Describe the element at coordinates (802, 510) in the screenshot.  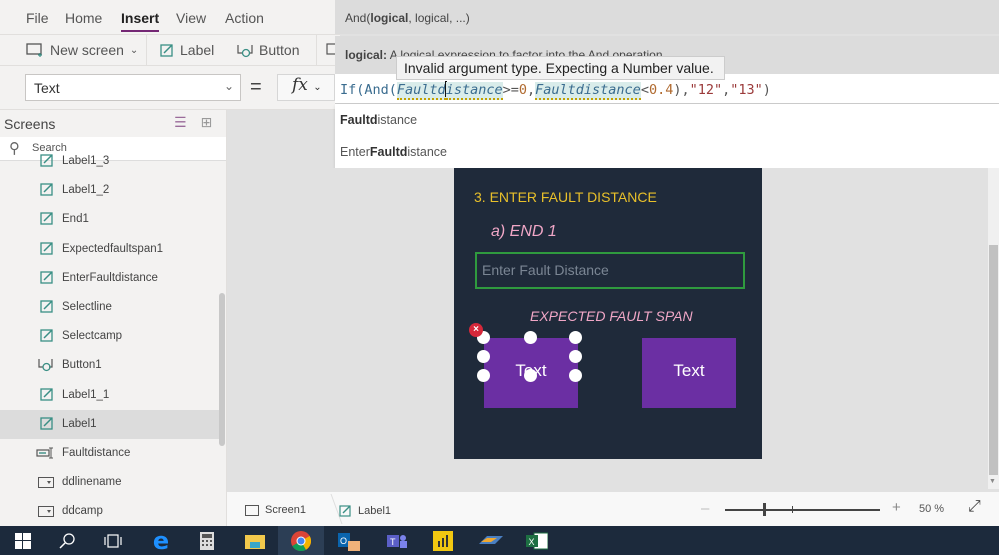
I see `zoom-slider` at that location.